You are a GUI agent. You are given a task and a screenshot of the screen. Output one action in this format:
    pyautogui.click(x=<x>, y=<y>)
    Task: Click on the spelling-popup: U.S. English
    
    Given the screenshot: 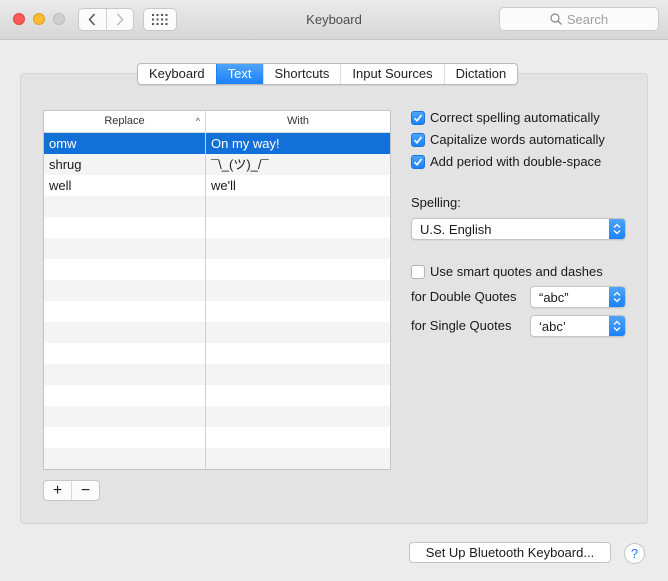 What is the action you would take?
    pyautogui.click(x=518, y=229)
    